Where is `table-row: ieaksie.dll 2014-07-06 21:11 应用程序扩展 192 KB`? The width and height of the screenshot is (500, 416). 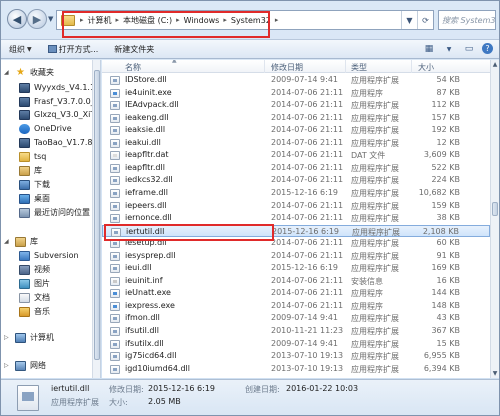
table-row: ieaksie.dll 2014-07-06 21:11 应用程序扩展 192 KB is located at coordinates (296, 130).